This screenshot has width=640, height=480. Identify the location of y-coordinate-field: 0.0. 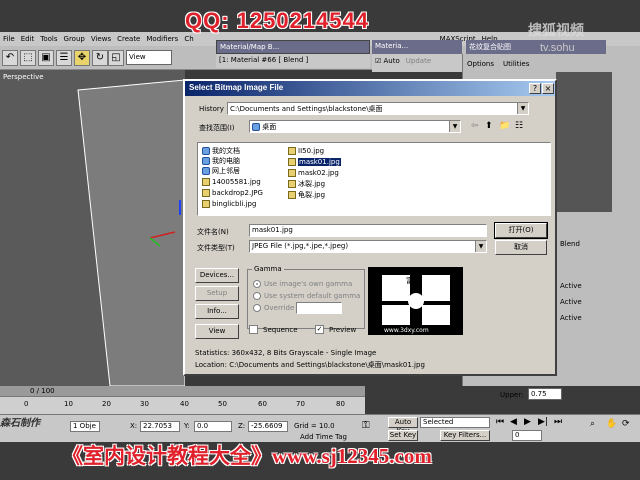
(213, 426).